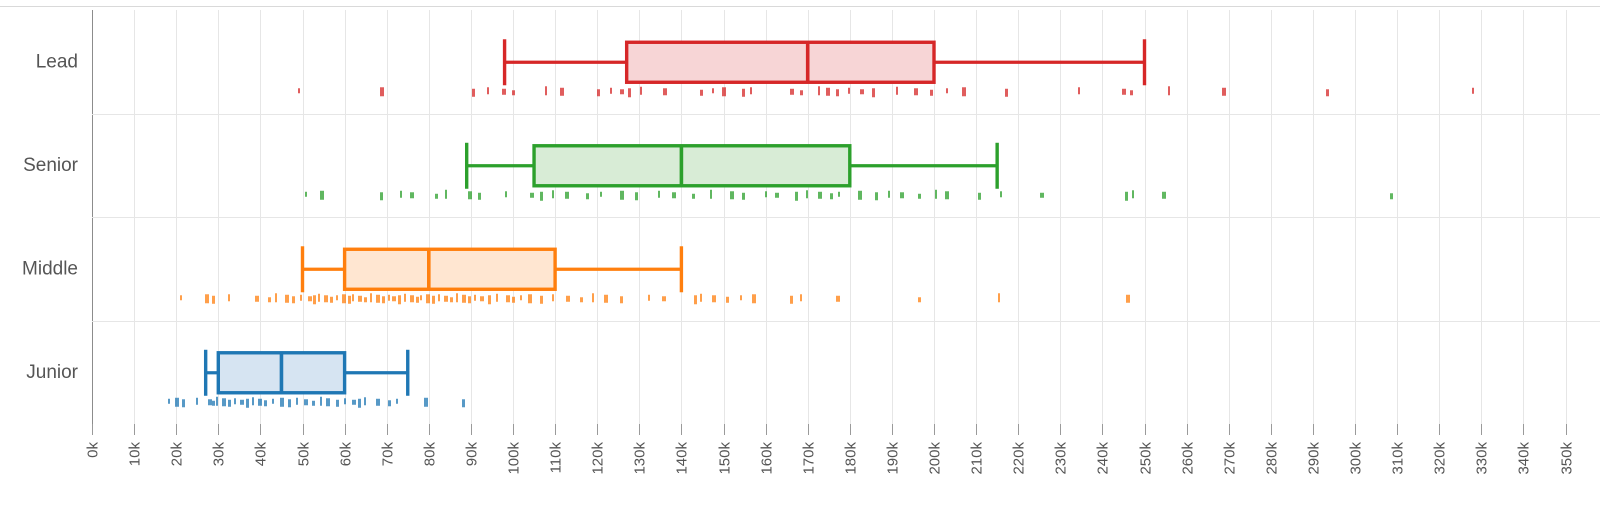  Describe the element at coordinates (51, 165) in the screenshot. I see `category-label-senior: Senior` at that location.